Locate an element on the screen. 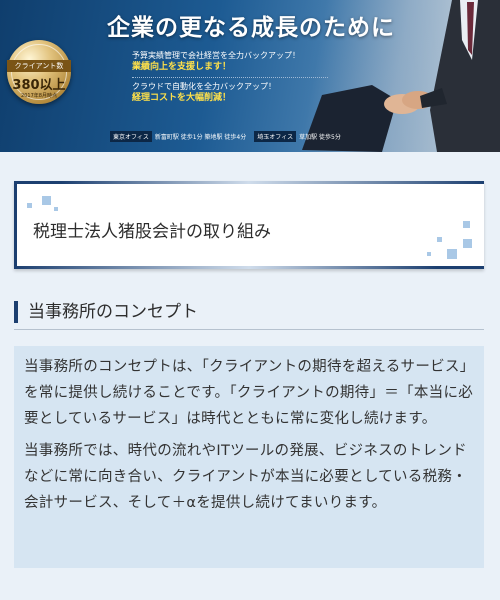 The image size is (500, 600). hero-highlight: 業績向上を支援します！ is located at coordinates (182, 67).